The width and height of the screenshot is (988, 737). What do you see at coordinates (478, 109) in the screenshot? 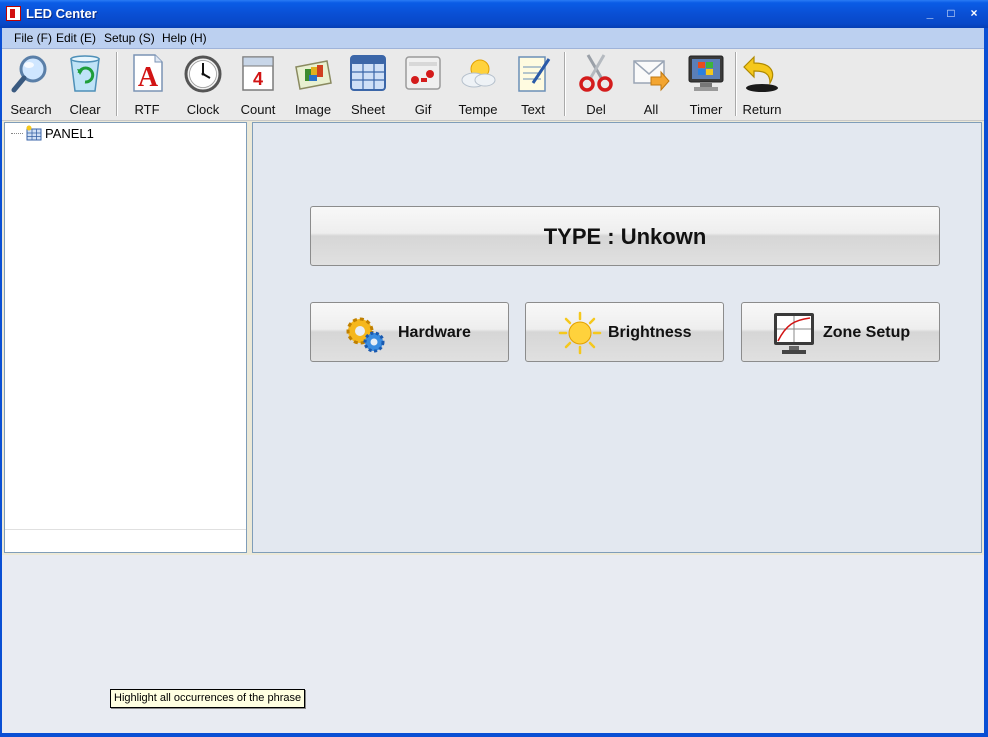
I see `toolbar-label-tempe: Tempe` at bounding box center [478, 109].